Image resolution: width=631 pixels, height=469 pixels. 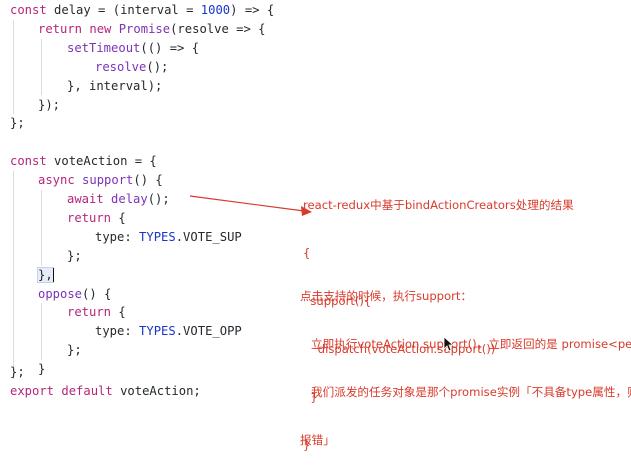 I want to click on mouse-pointer-icon, so click(x=449, y=344).